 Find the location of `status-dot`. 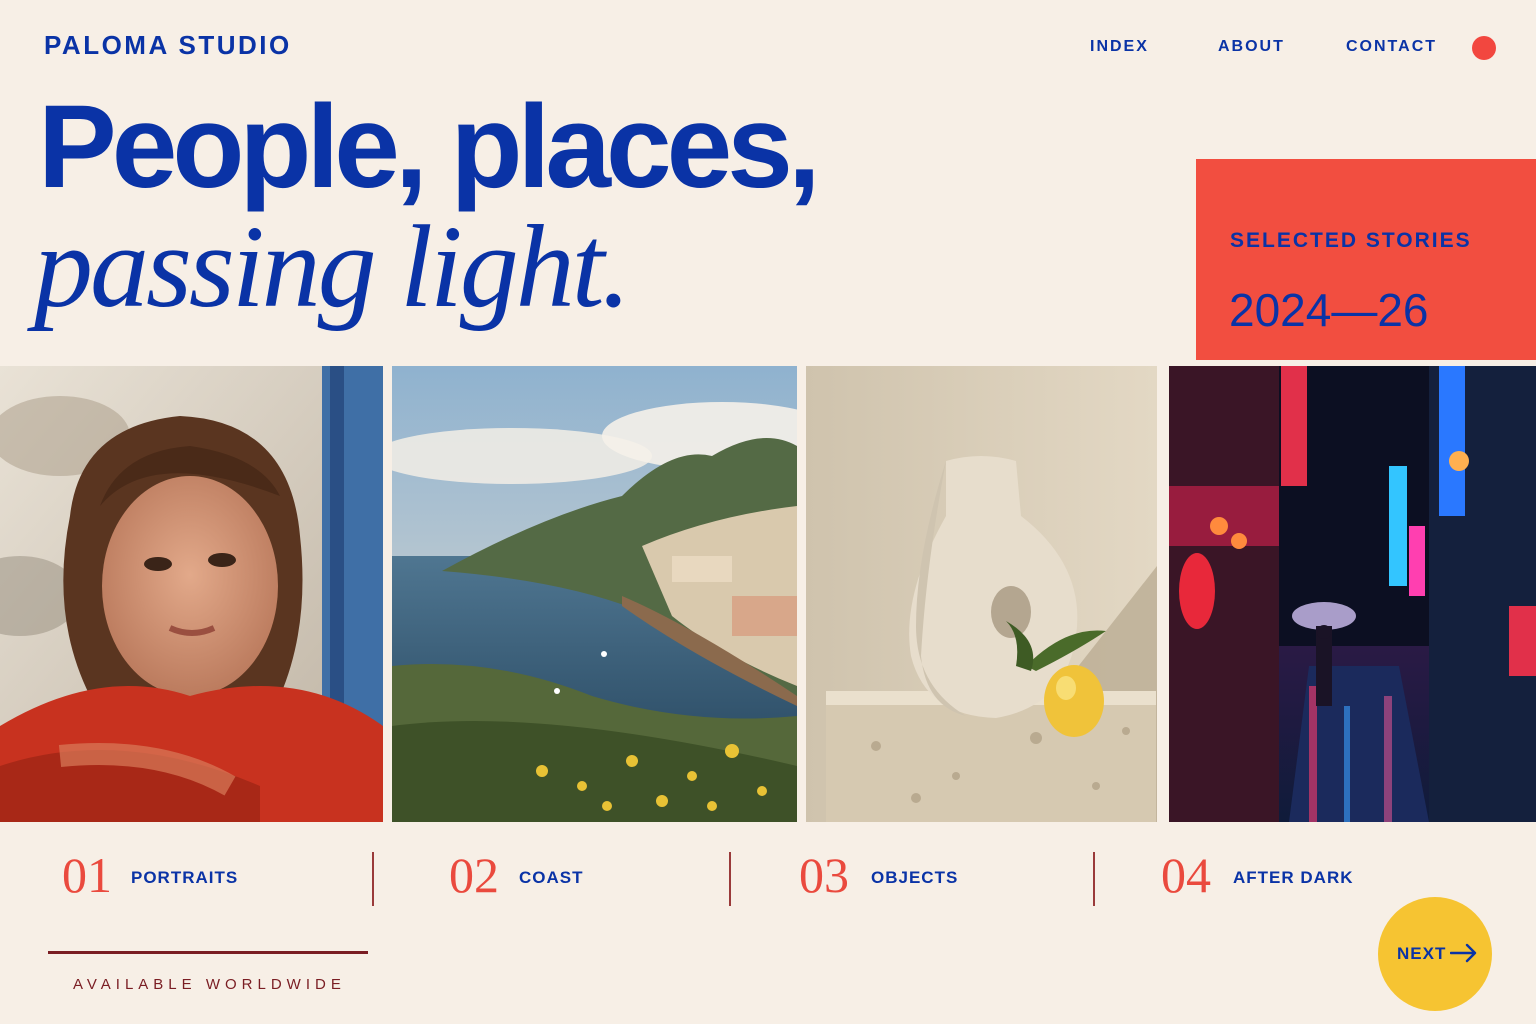

status-dot is located at coordinates (1484, 48).